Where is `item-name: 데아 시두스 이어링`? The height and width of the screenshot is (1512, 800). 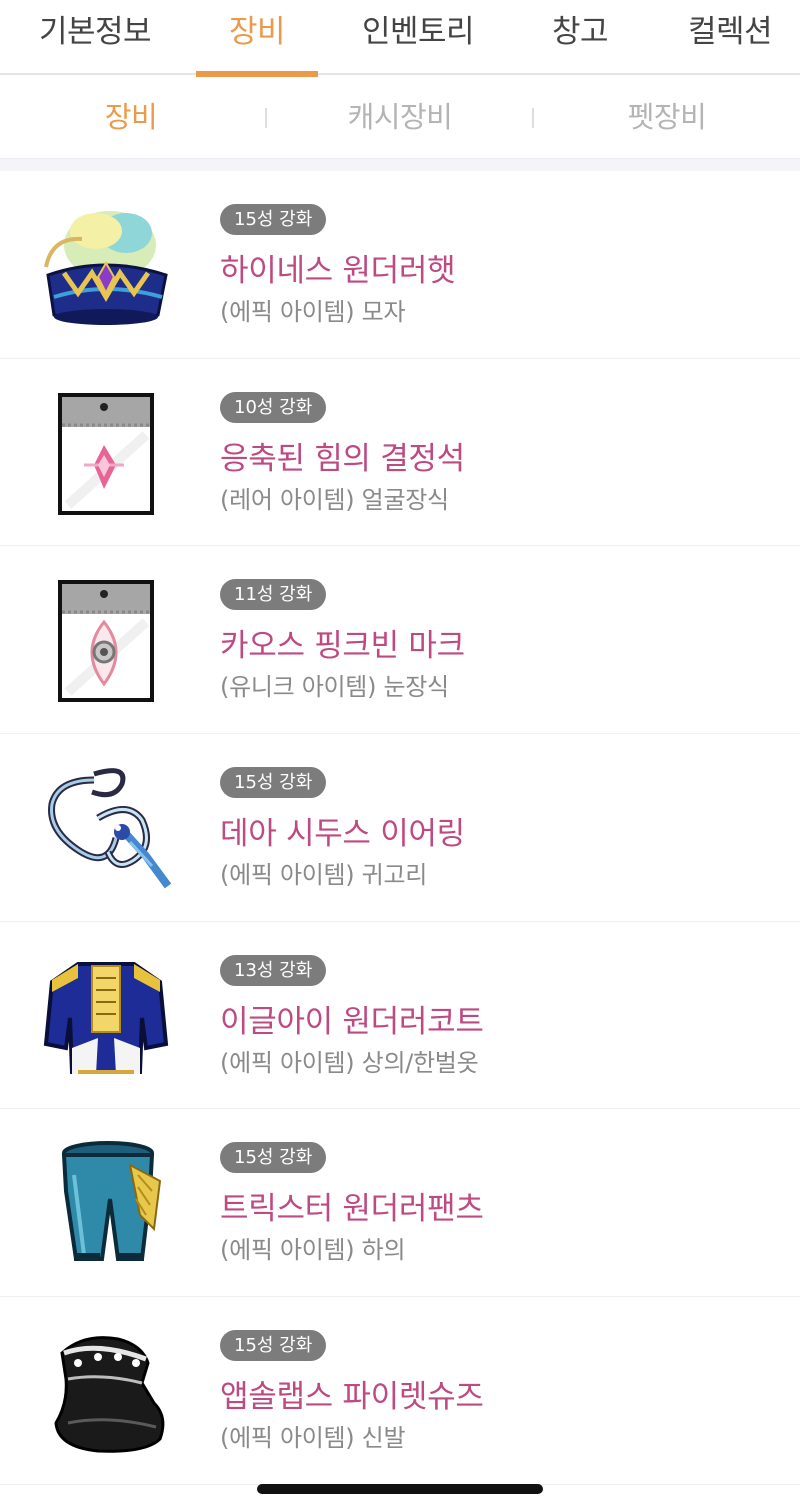 item-name: 데아 시두스 이어링 is located at coordinates (342, 834).